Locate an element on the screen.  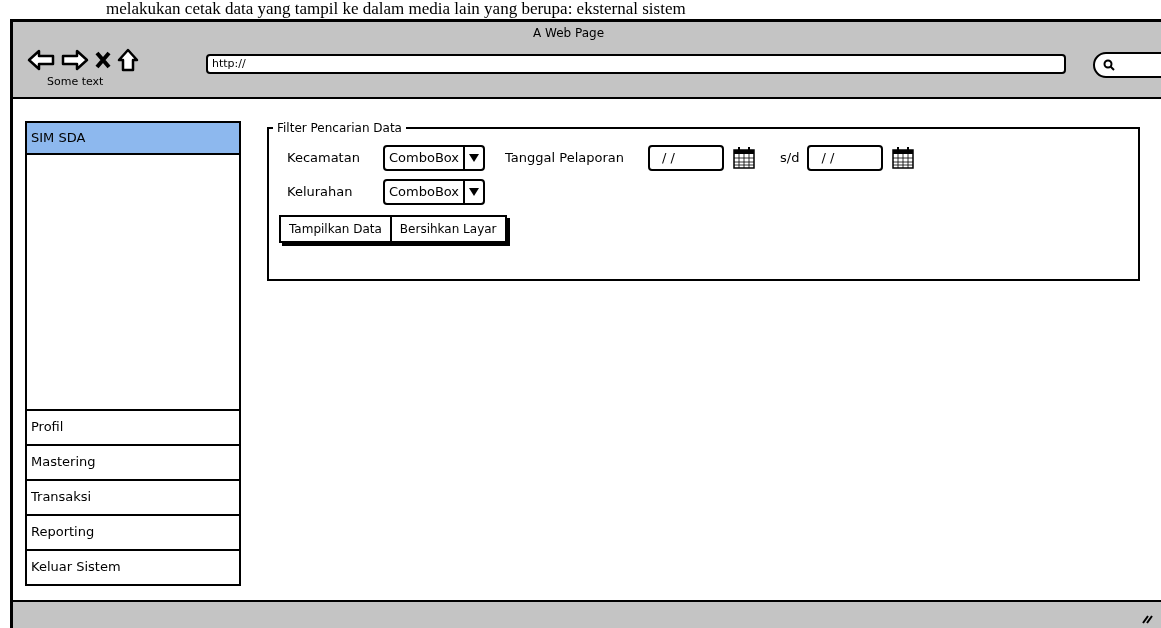
field-label: s/d is located at coordinates (790, 158).